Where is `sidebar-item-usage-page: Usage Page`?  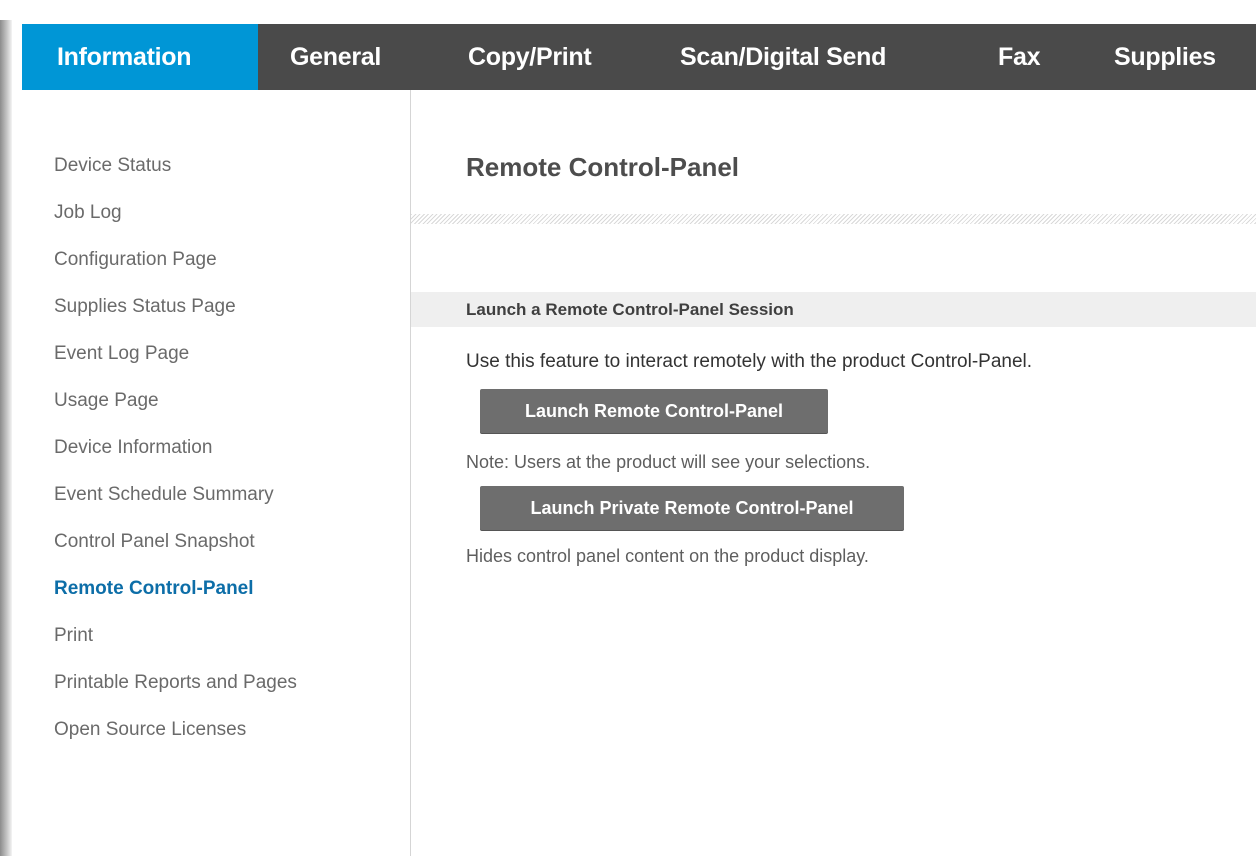
sidebar-item-usage-page: Usage Page is located at coordinates (106, 401).